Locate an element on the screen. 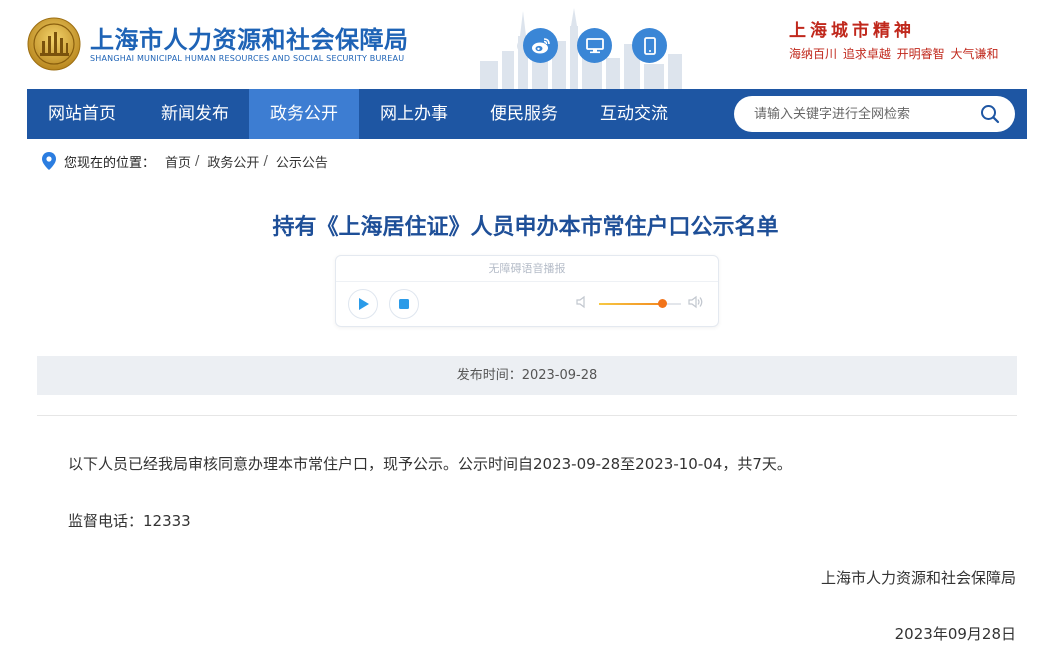  search-button is located at coordinates (990, 114).